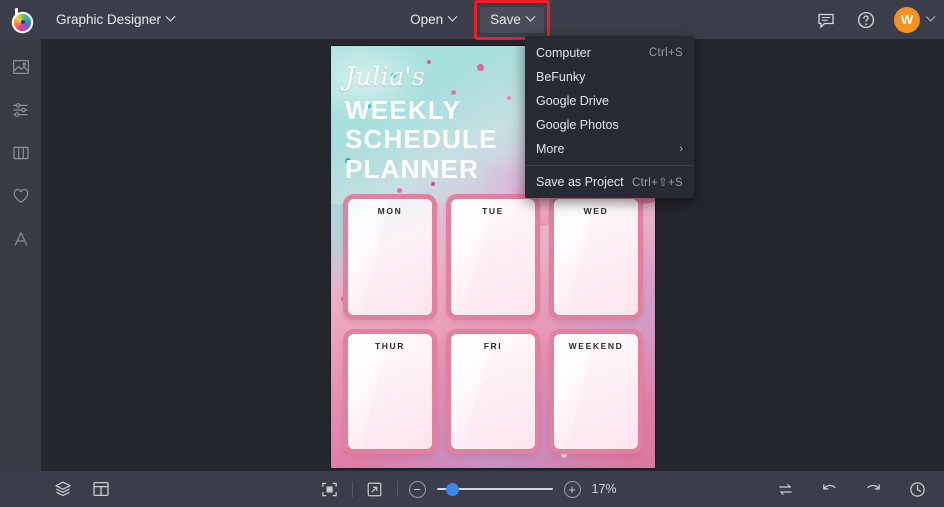 The image size is (944, 507). I want to click on menu-item-shortcut: Ctrl+S, so click(665, 53).